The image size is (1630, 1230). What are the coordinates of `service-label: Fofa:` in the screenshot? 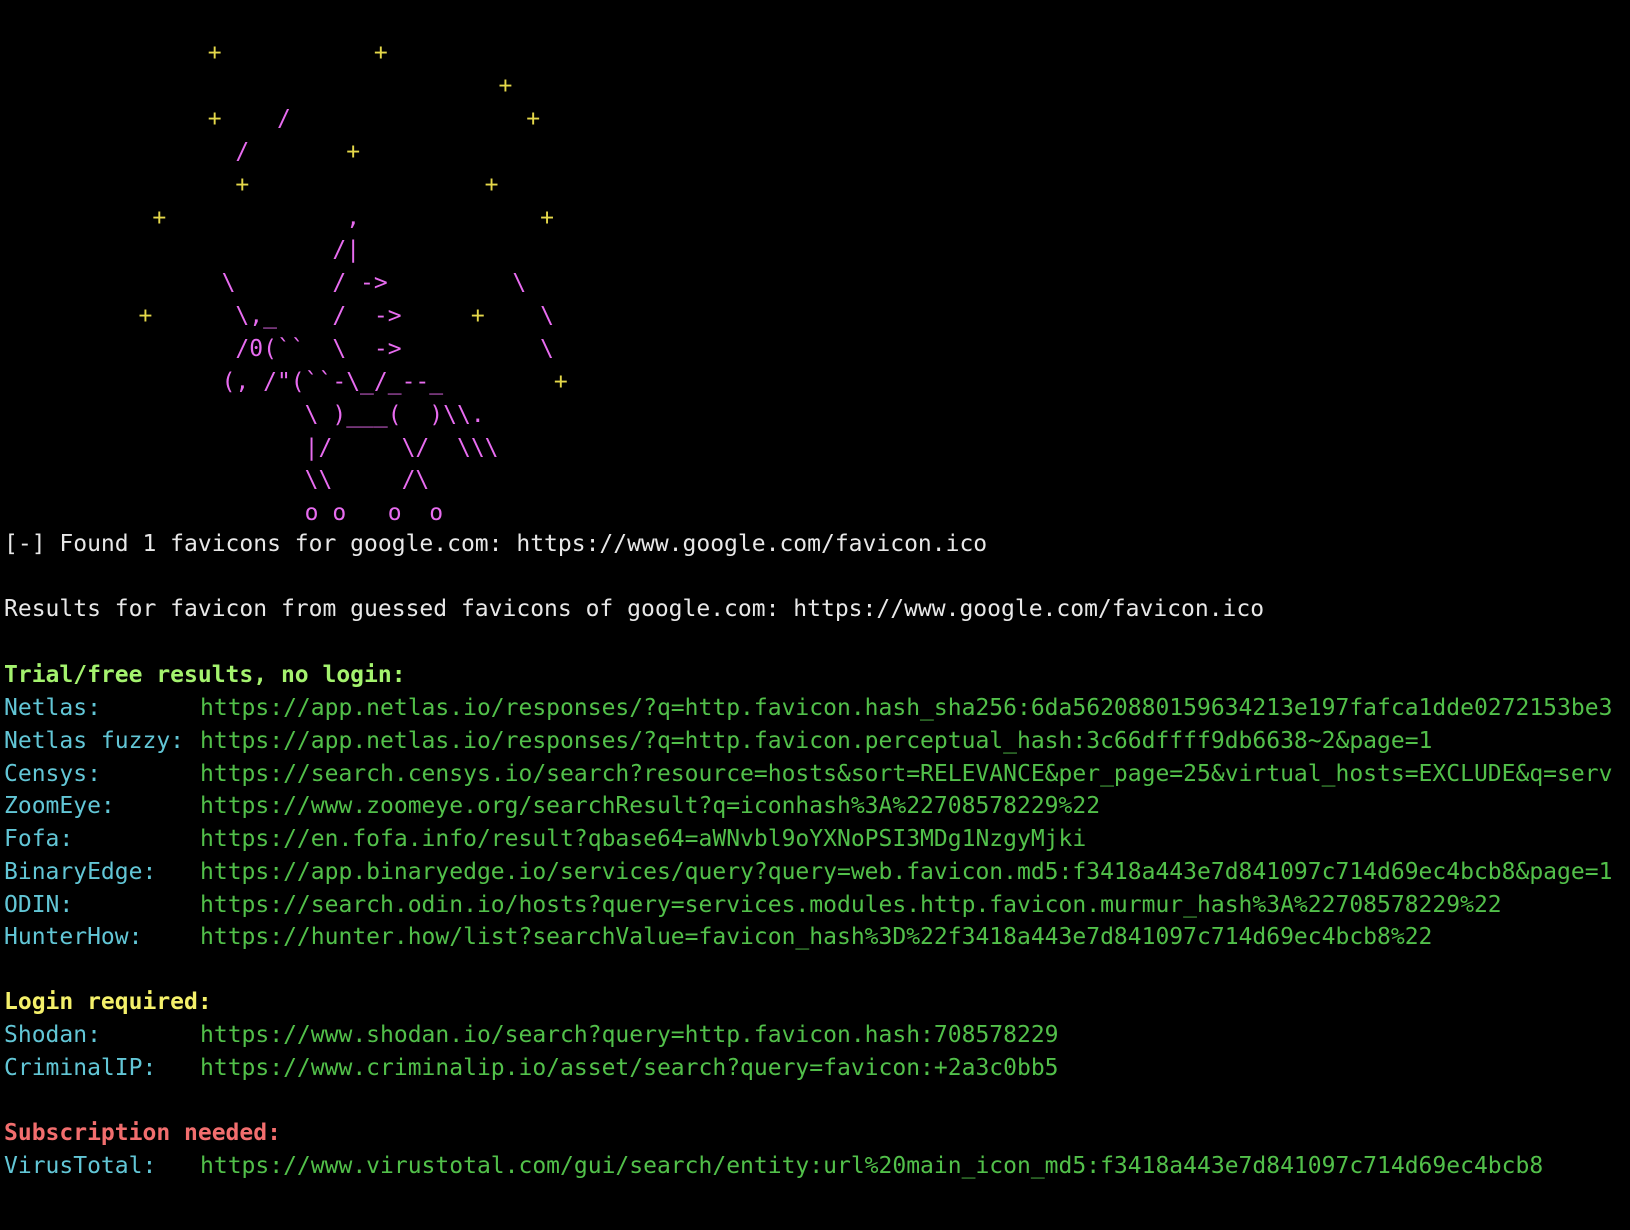 It's located at (39, 839).